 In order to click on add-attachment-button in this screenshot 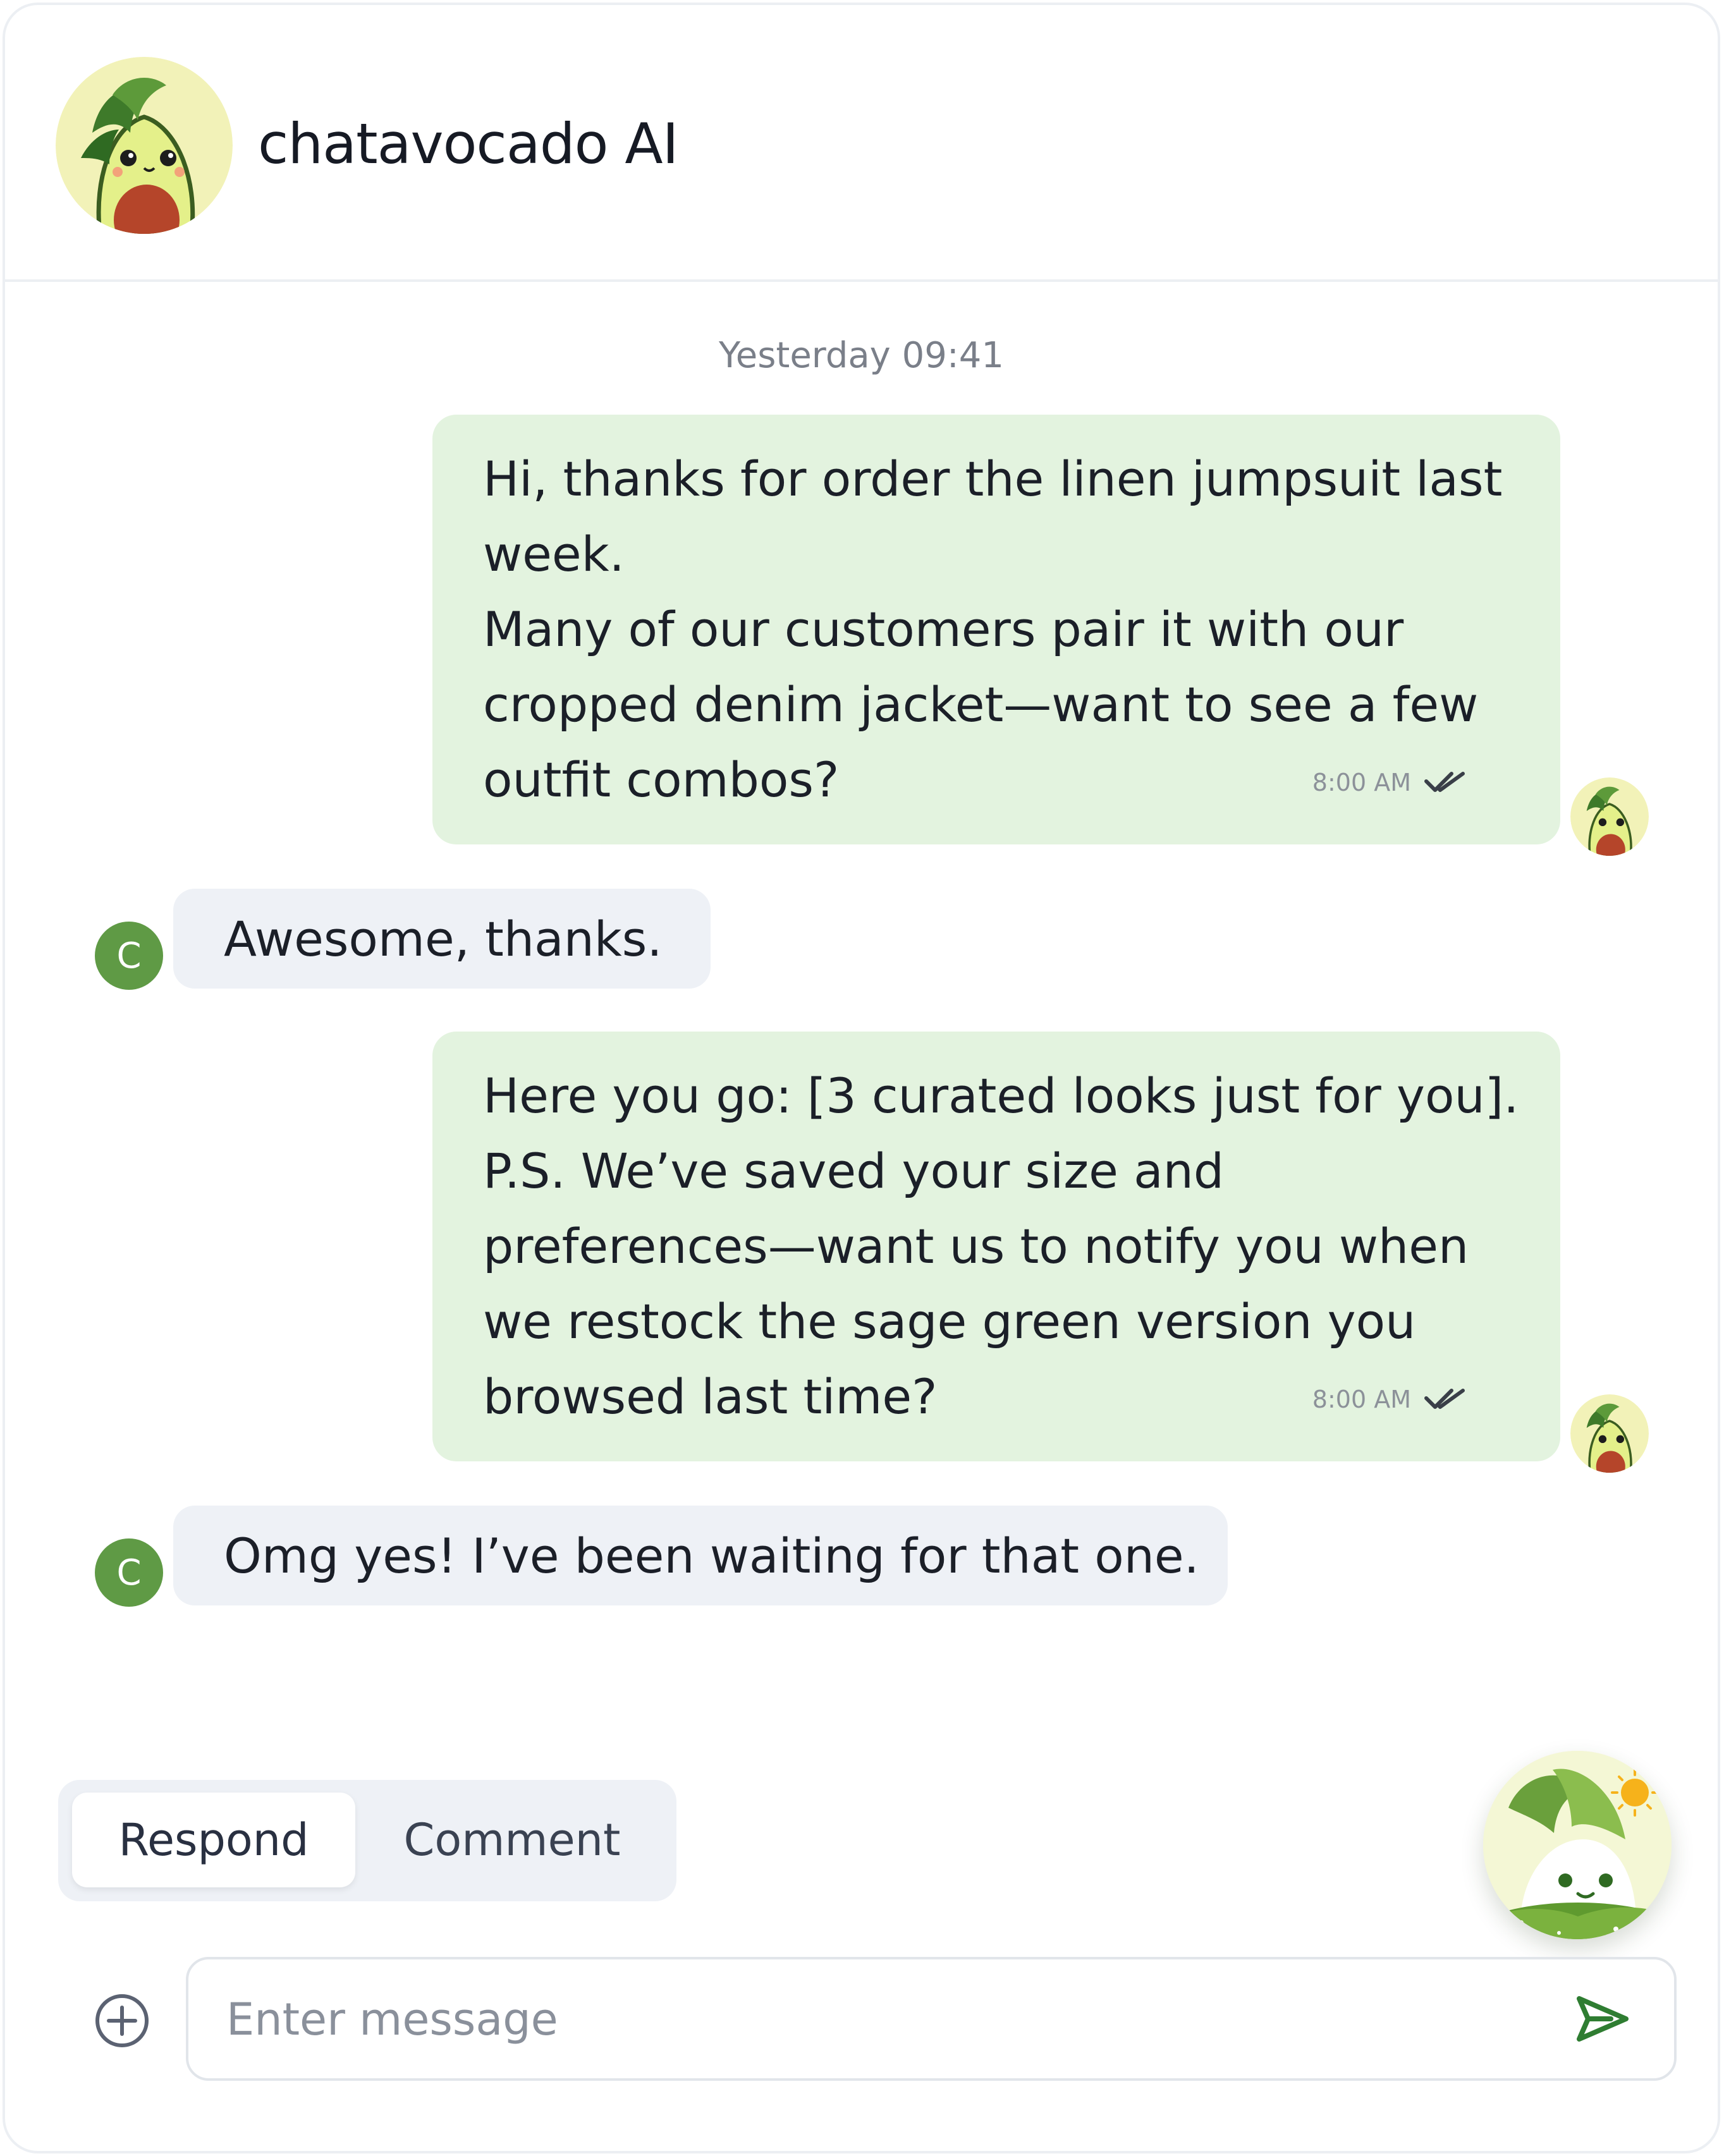, I will do `click(122, 2020)`.